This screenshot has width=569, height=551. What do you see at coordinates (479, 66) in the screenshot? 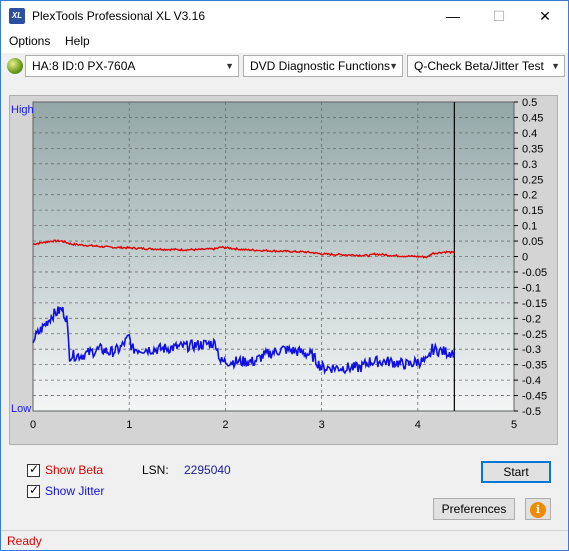
I see `test-select-value: Q-Check Beta/Jitter Test` at bounding box center [479, 66].